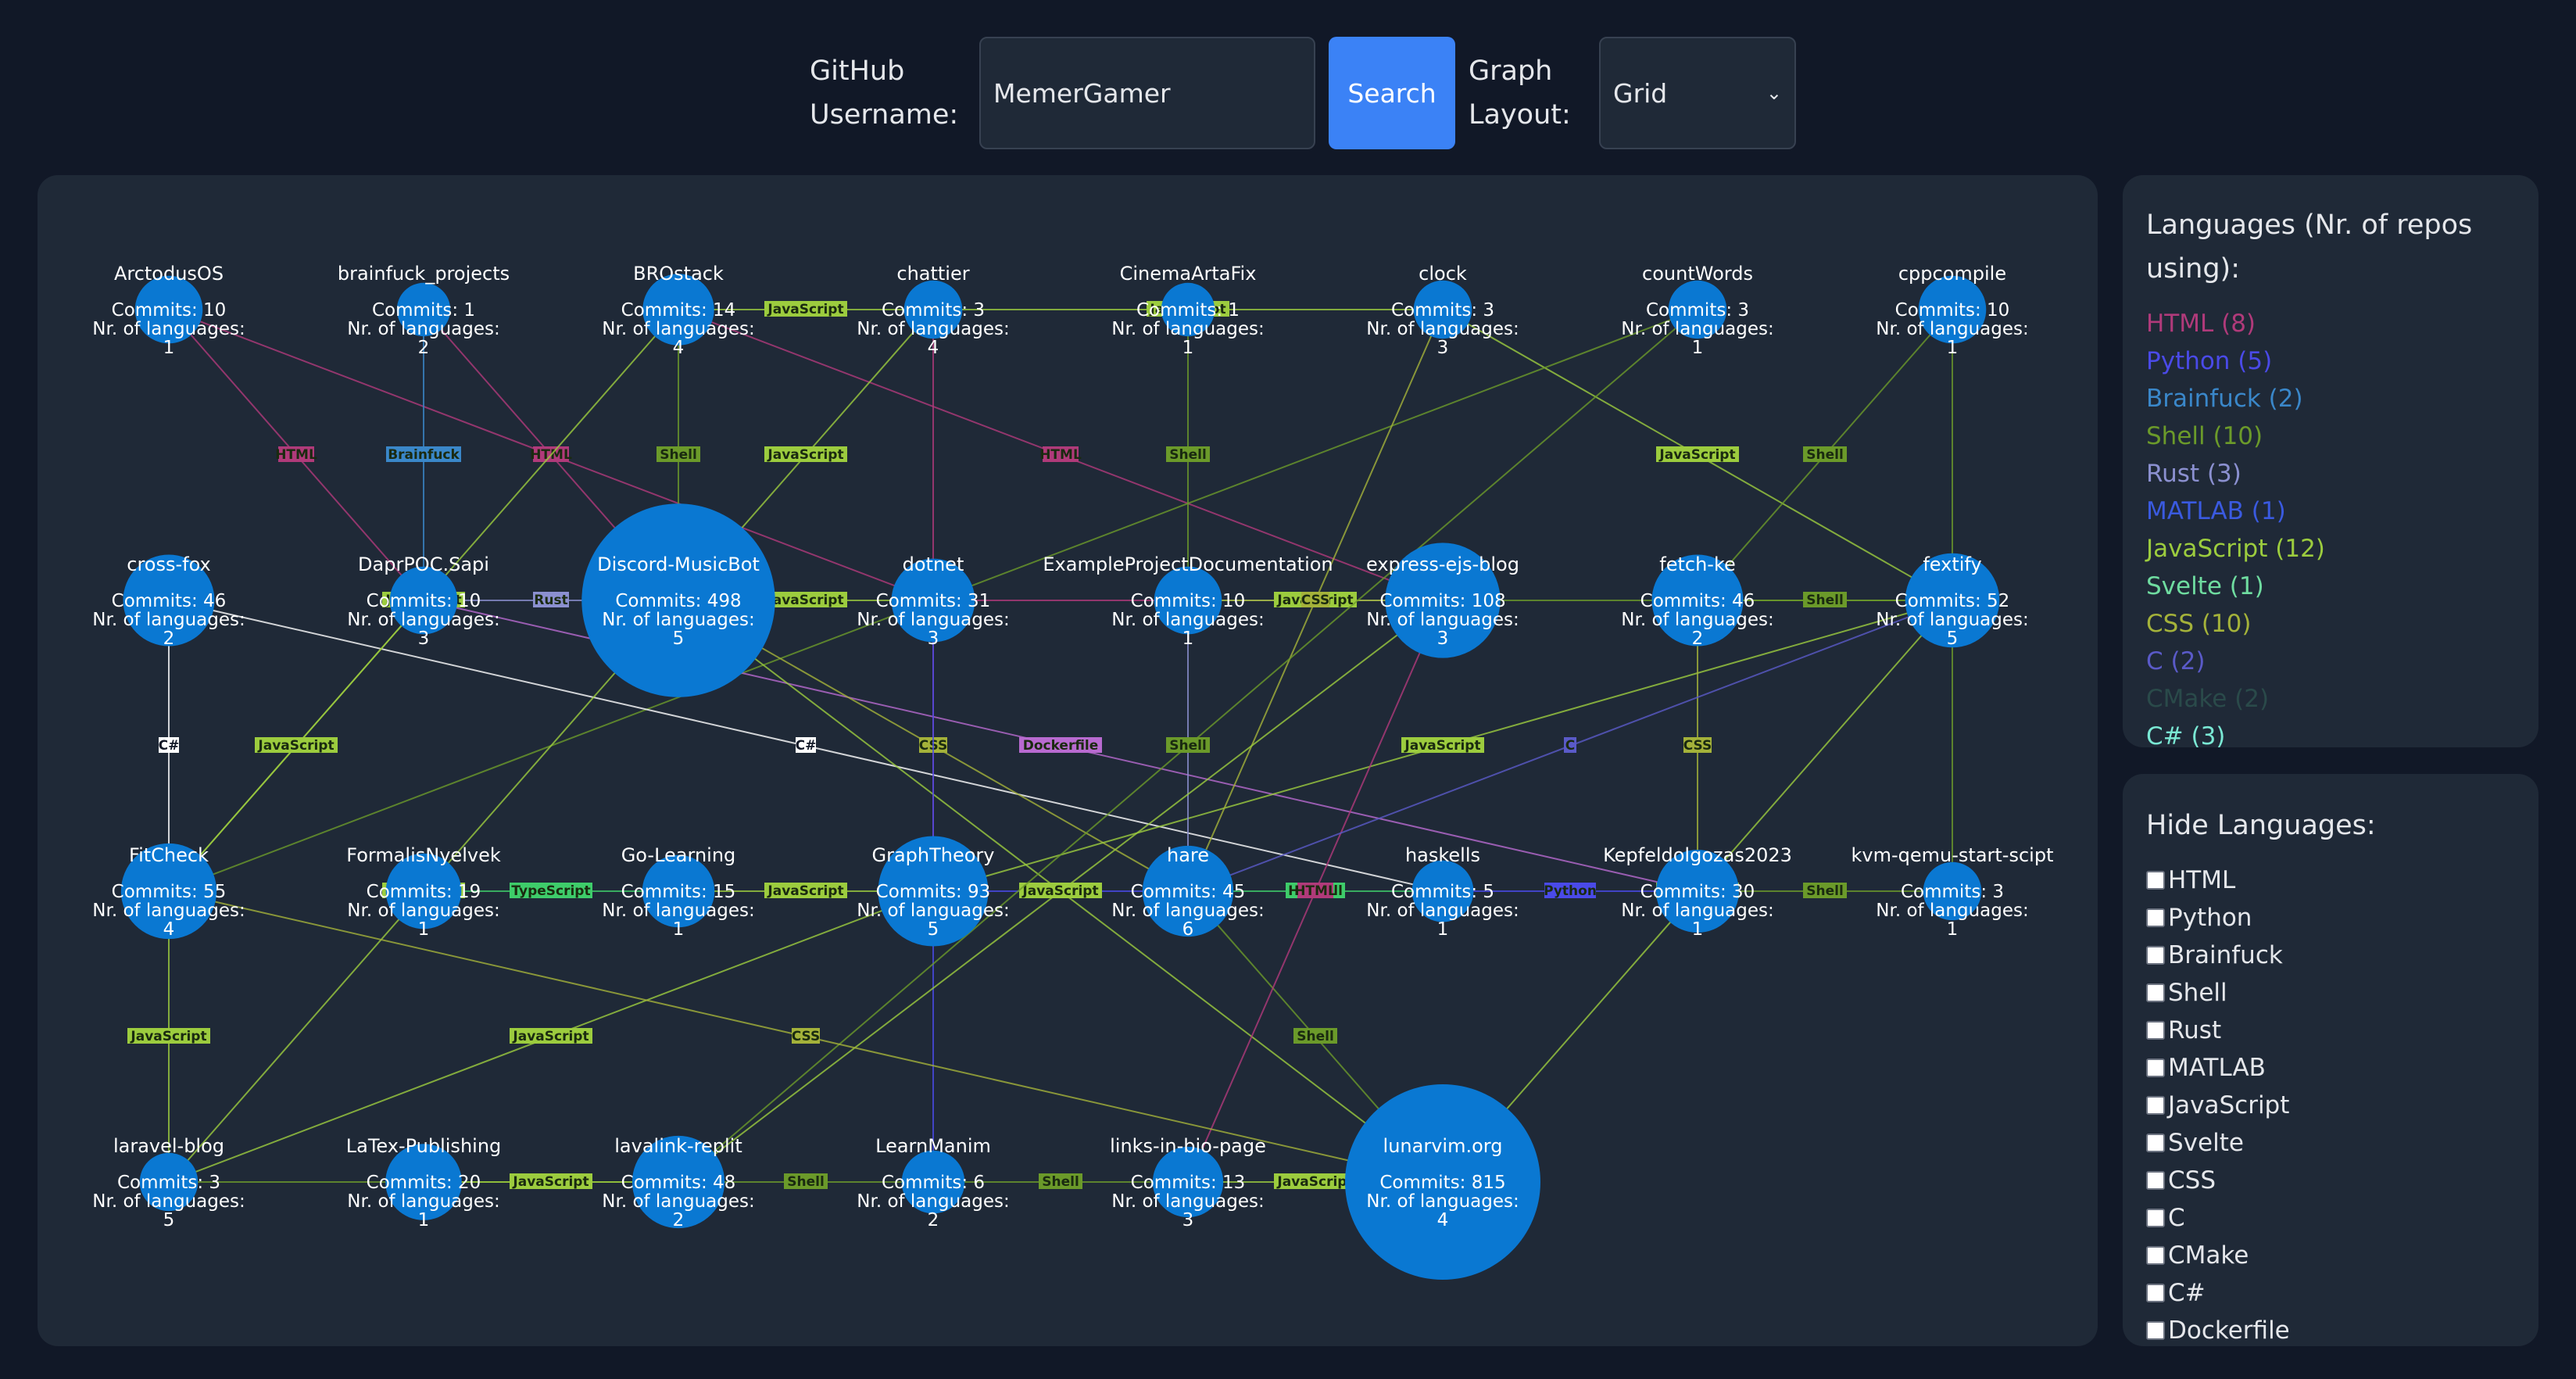 Image resolution: width=2576 pixels, height=1379 pixels. I want to click on repo-node: countWords Commits: 3Nr. of languages:1, so click(1697, 310).